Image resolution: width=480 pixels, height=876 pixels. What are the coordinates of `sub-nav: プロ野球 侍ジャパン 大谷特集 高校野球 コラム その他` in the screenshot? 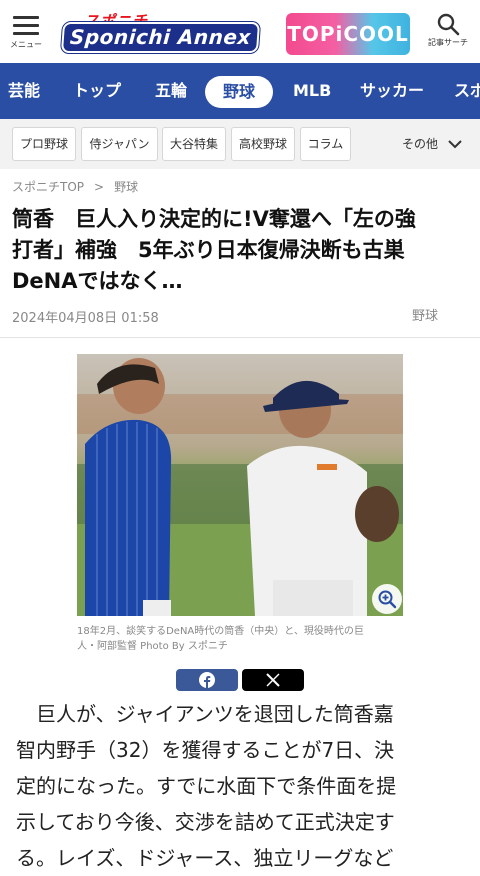 It's located at (240, 144).